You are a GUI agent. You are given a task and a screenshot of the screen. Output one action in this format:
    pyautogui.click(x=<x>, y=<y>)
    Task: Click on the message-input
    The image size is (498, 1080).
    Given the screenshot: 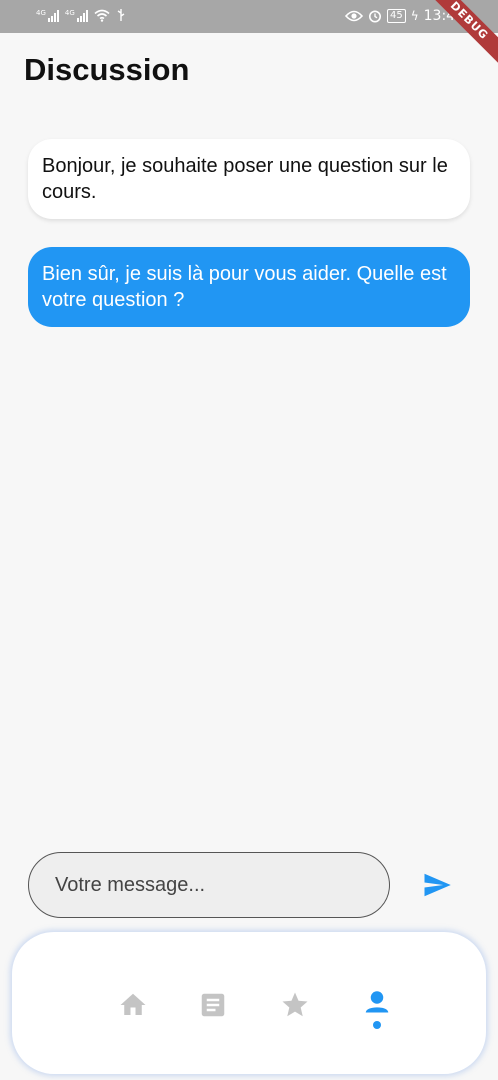 What is the action you would take?
    pyautogui.click(x=209, y=885)
    